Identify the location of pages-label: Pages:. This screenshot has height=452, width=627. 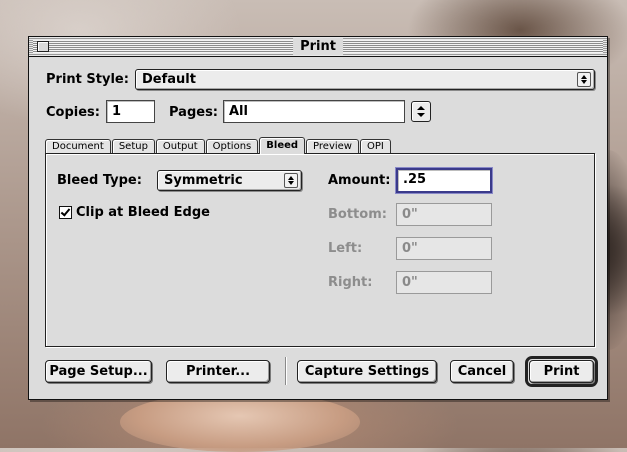
(194, 112).